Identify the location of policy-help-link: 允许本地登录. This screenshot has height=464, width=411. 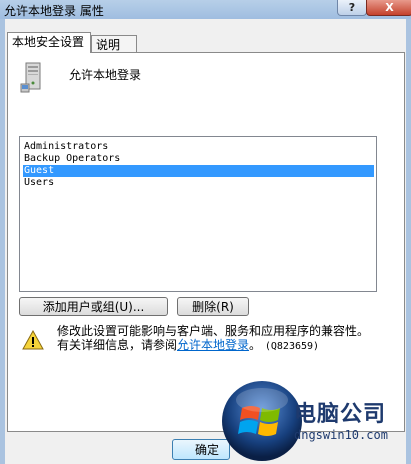
(213, 345).